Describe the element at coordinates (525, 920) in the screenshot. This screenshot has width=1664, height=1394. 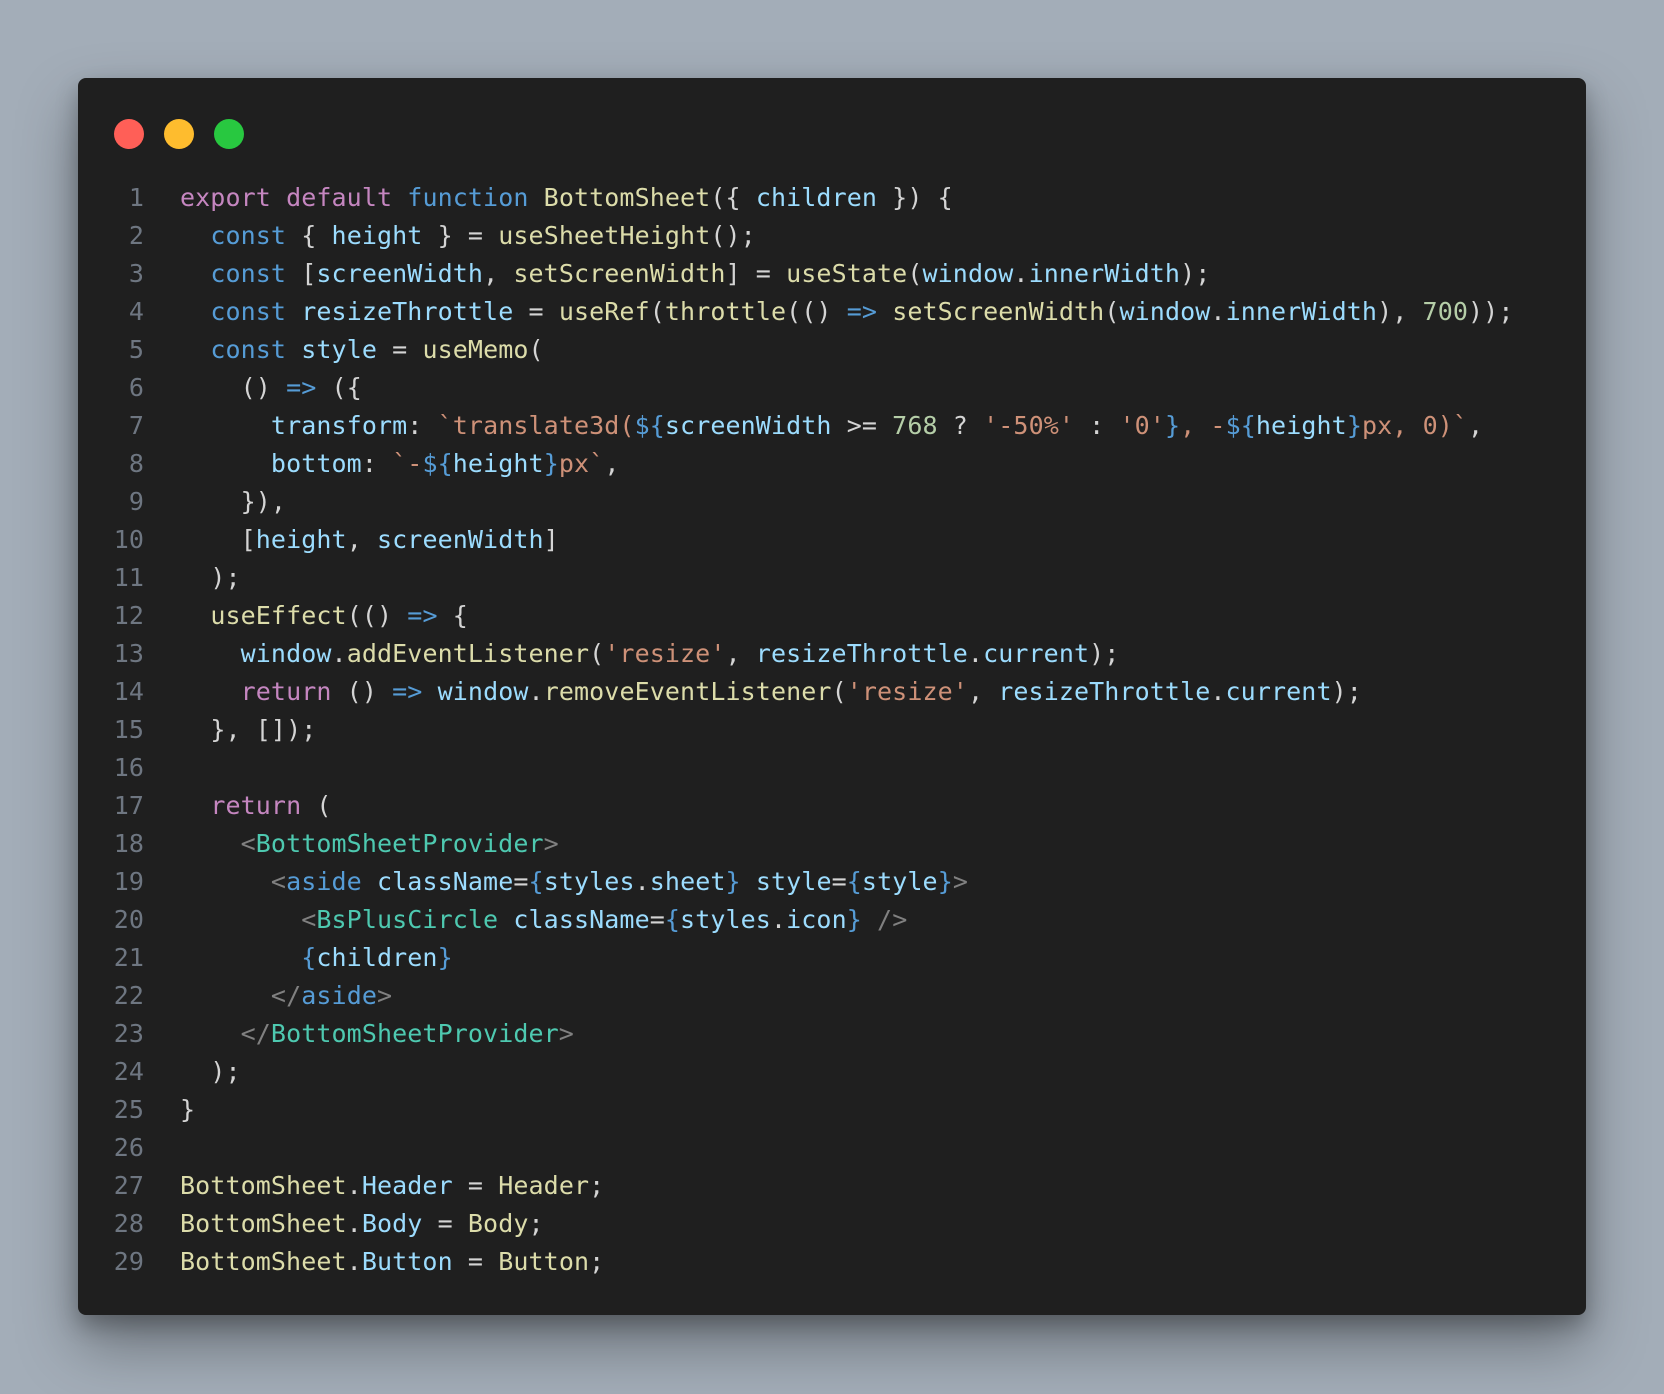
I see `code-text: <BsPlusCircle className={styles.icon} />` at that location.